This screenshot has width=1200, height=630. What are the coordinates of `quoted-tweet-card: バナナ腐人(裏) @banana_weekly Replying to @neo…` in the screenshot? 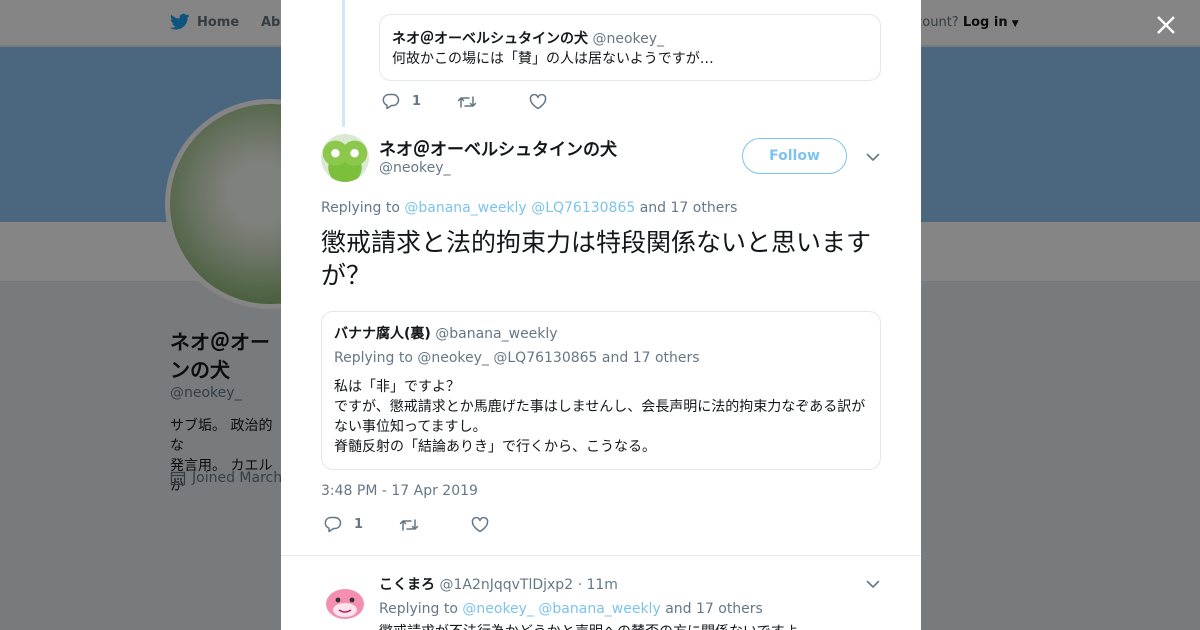 It's located at (601, 390).